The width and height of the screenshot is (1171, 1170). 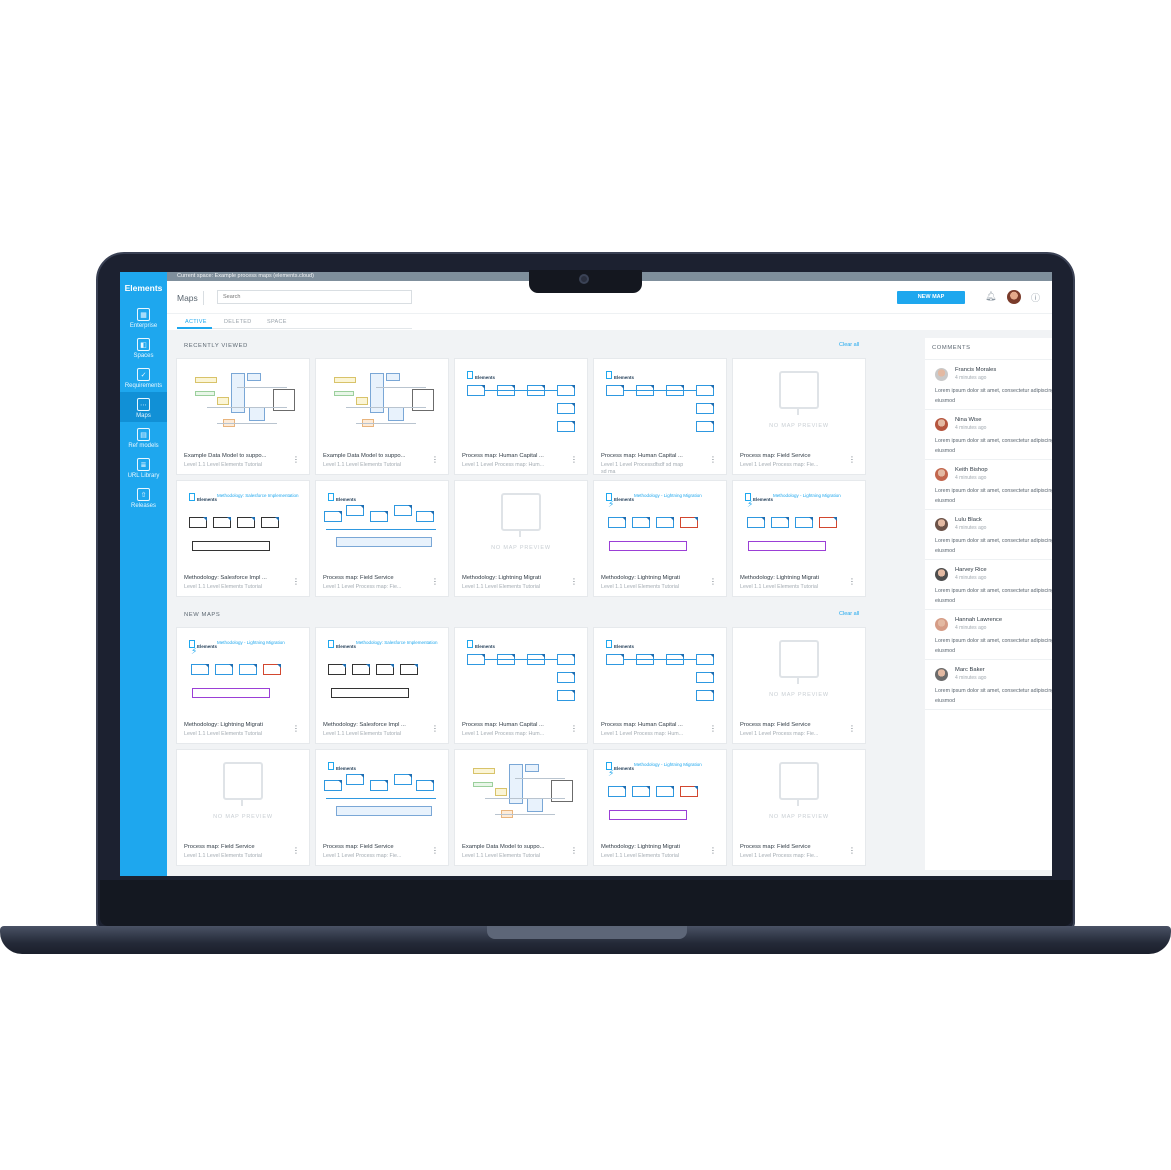 What do you see at coordinates (187, 298) in the screenshot?
I see `page-title: Maps` at bounding box center [187, 298].